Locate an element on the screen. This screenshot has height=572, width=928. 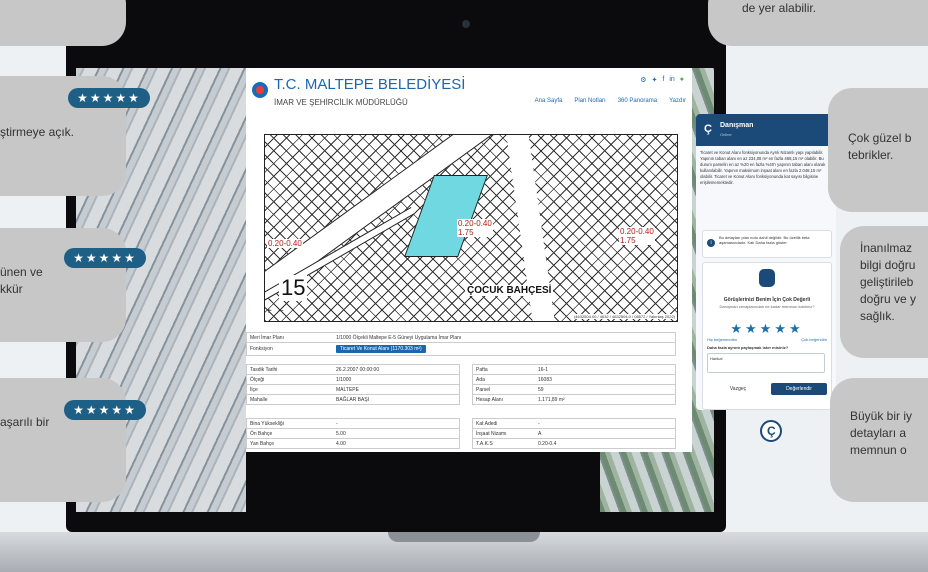
review-text: detayları a is located at coordinates (878, 433).